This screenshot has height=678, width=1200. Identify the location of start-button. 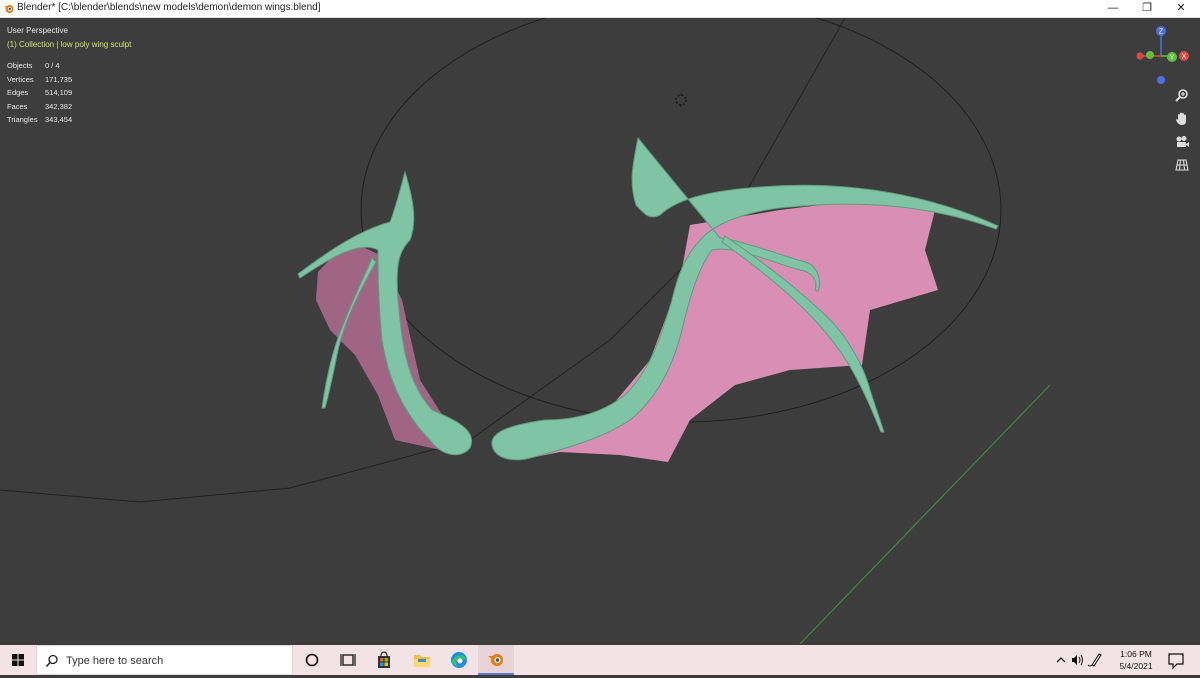
(18, 660).